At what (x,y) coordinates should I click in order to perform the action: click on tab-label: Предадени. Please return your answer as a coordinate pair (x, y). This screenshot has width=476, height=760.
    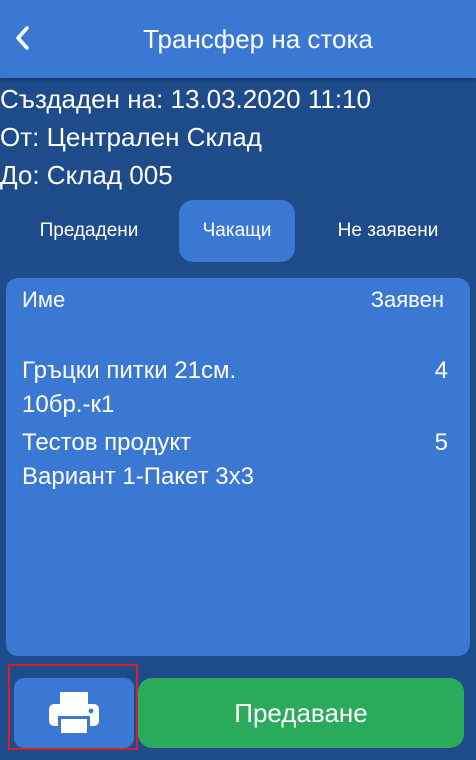
    Looking at the image, I should click on (89, 230).